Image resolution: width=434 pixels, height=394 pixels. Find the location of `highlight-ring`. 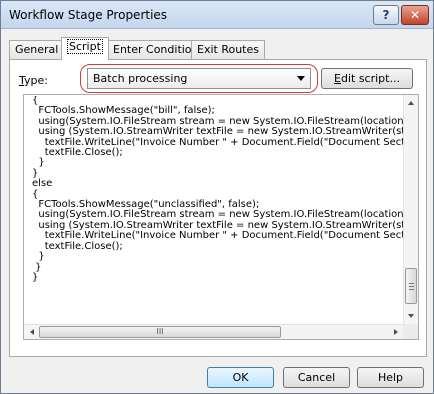

highlight-ring is located at coordinates (199, 78).